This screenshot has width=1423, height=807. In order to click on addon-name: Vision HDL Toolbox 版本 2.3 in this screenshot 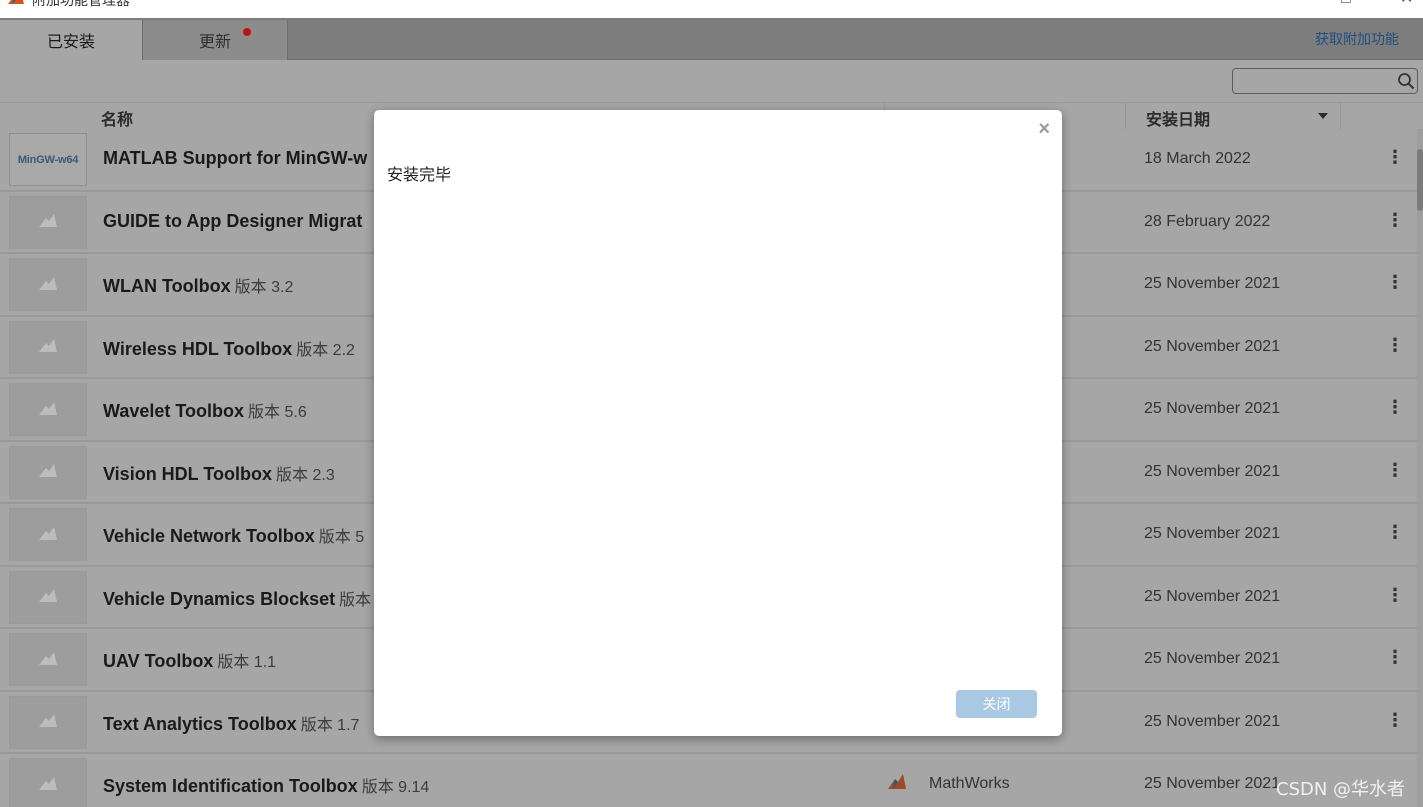, I will do `click(219, 473)`.